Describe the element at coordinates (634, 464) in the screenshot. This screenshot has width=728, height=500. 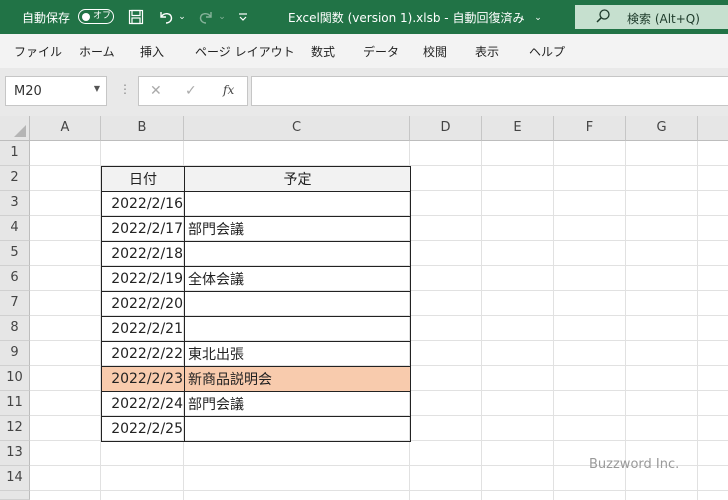
I see `watermark: Buzzword Inc.` at that location.